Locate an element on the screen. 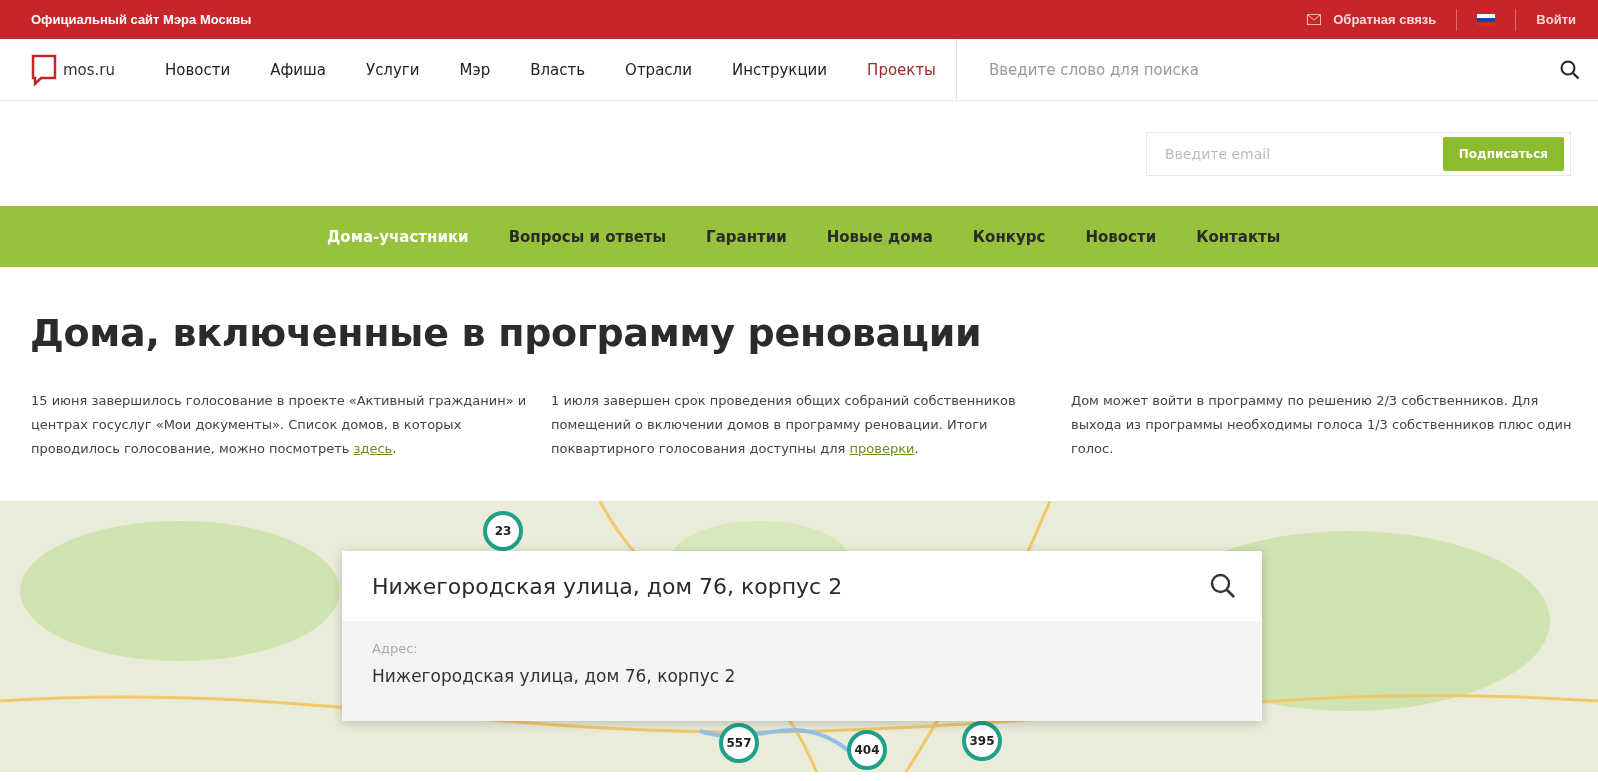 The width and height of the screenshot is (1598, 781). speech-bubble-icon is located at coordinates (44, 69).